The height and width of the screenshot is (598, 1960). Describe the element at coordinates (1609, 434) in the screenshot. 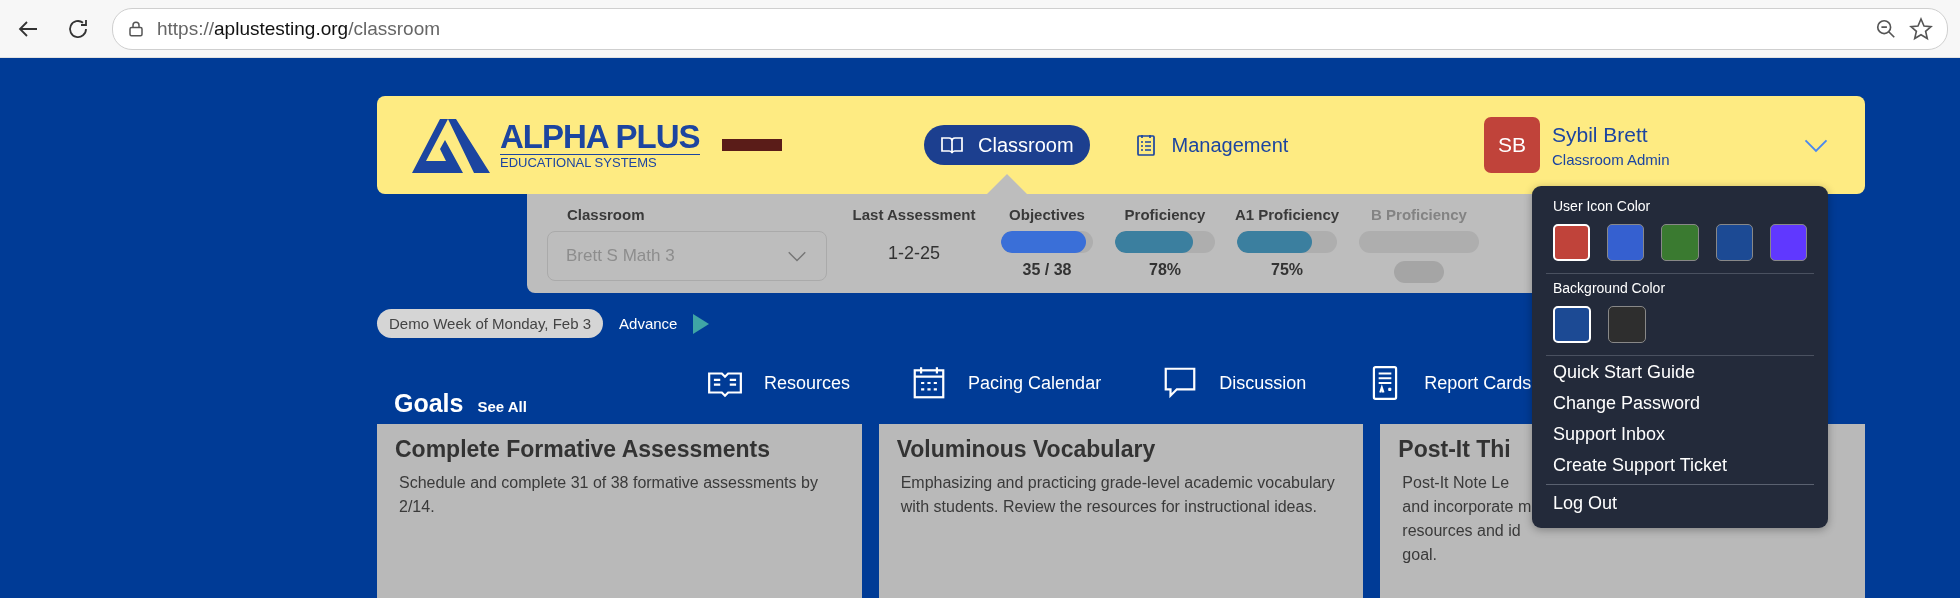

I see `menu-item: Support Inbox` at that location.